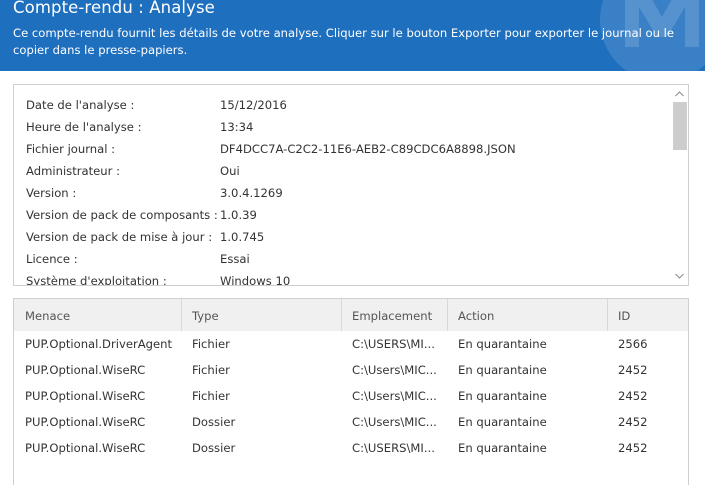  What do you see at coordinates (122, 215) in the screenshot?
I see `details-label: Version de pack de composants :` at bounding box center [122, 215].